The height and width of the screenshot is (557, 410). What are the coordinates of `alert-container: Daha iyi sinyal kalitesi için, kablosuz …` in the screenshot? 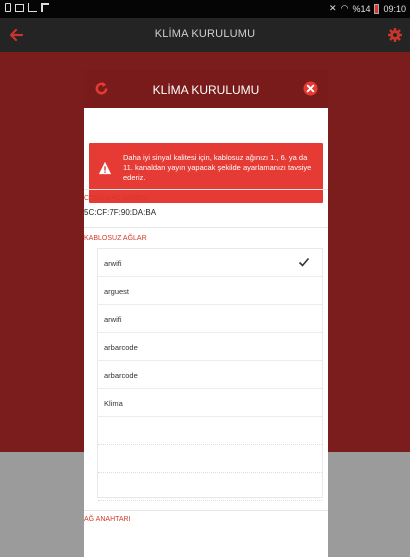 It's located at (206, 171).